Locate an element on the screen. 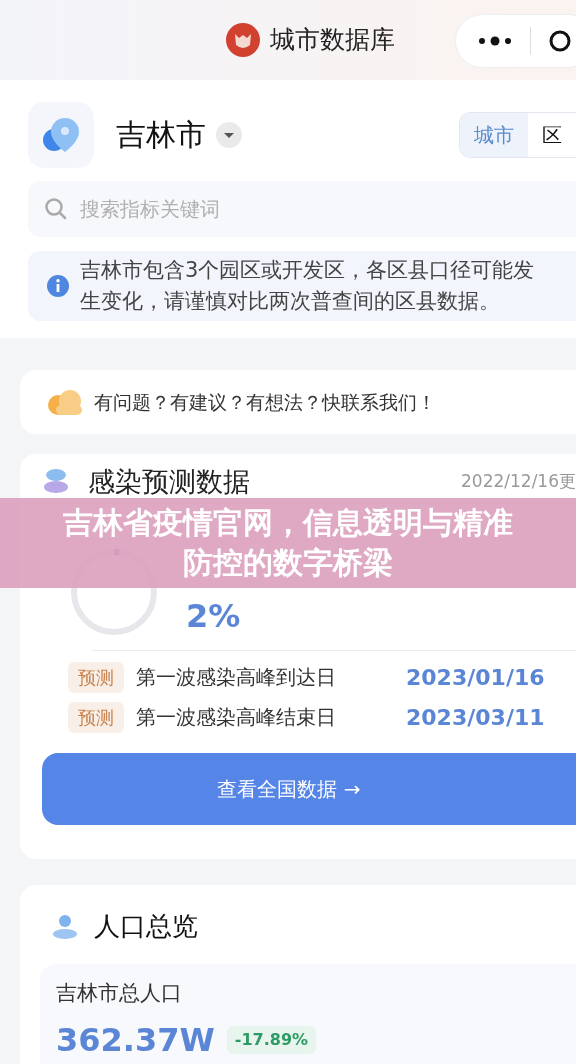 The height and width of the screenshot is (1064, 576). info-icon is located at coordinates (58, 286).